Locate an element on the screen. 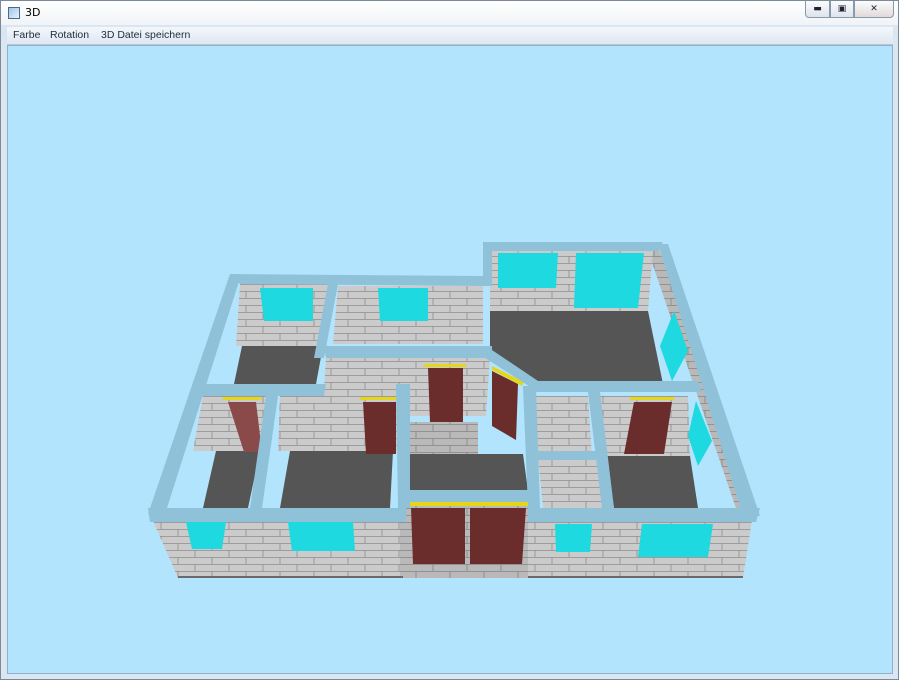 The height and width of the screenshot is (680, 899). title-bar: 3D ▬ ▣ ✕ is located at coordinates (449, 13).